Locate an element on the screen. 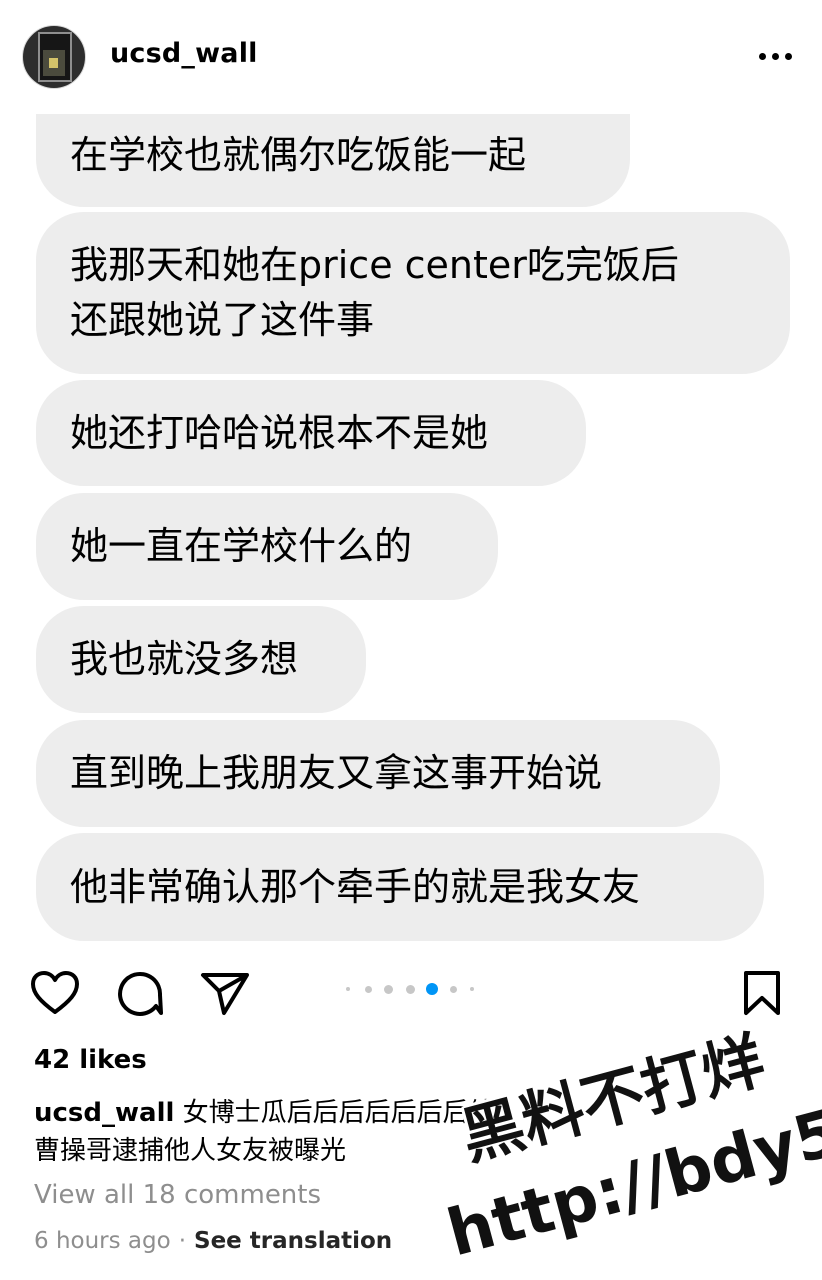 Image resolution: width=822 pixels, height=1280 pixels. caption-username: ucsd_wall is located at coordinates (104, 1113).